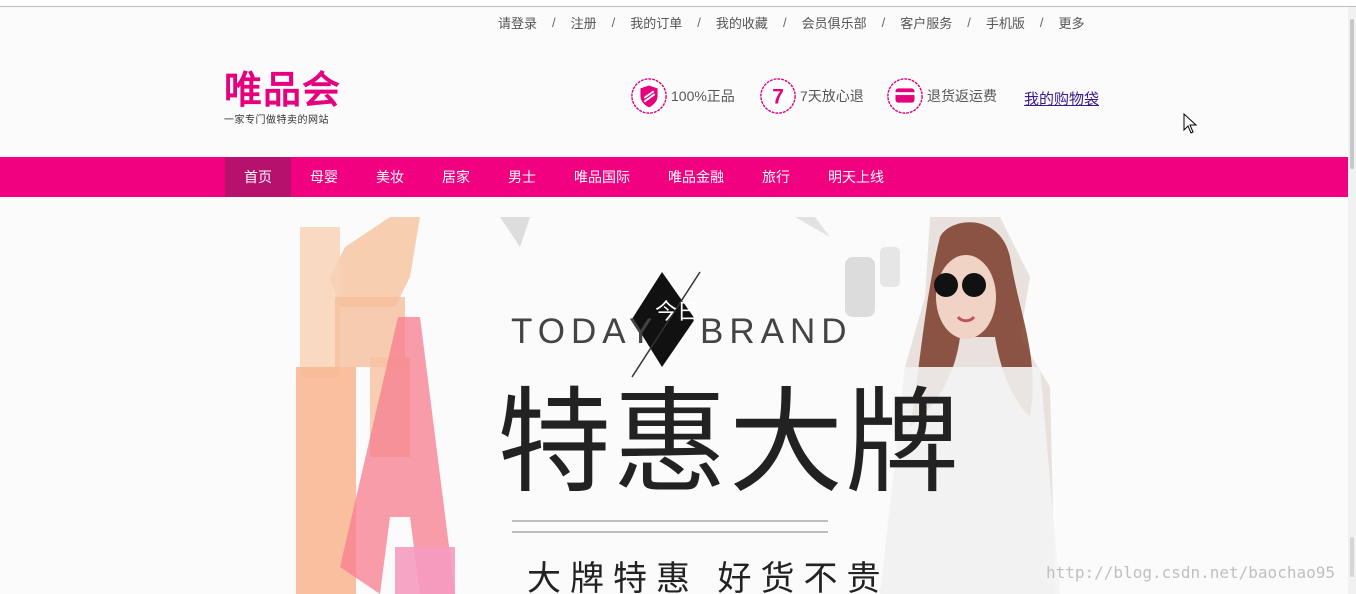  Describe the element at coordinates (283, 90) in the screenshot. I see `logo-brand: 唯品会` at that location.